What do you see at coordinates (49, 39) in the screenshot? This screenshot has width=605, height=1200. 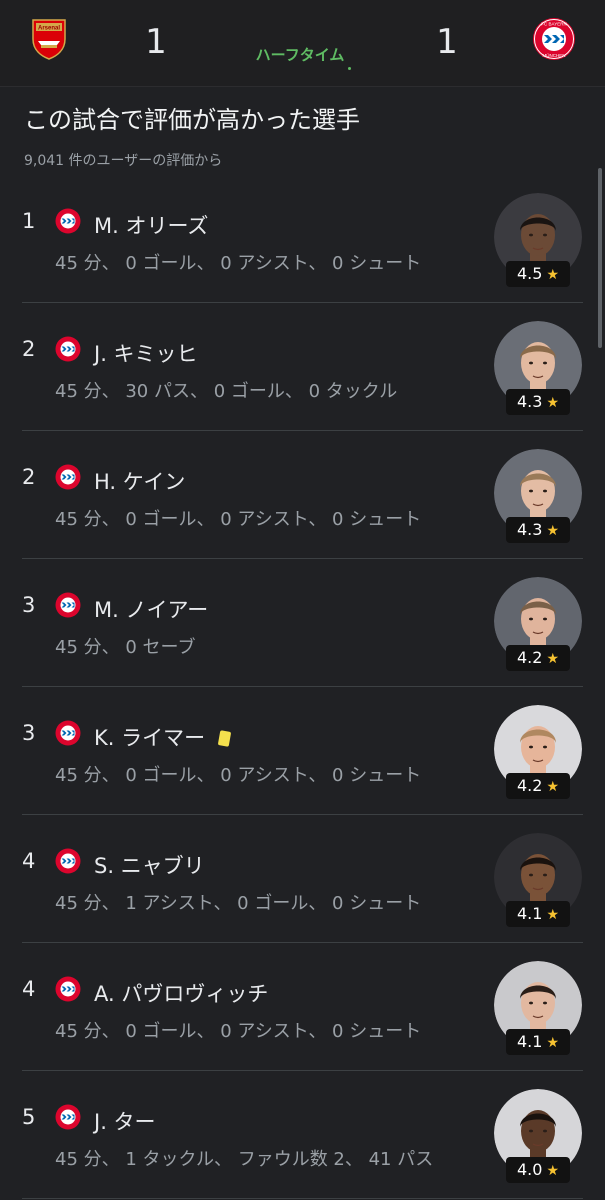 I see `arsenal-crest-icon: Arsenal` at bounding box center [49, 39].